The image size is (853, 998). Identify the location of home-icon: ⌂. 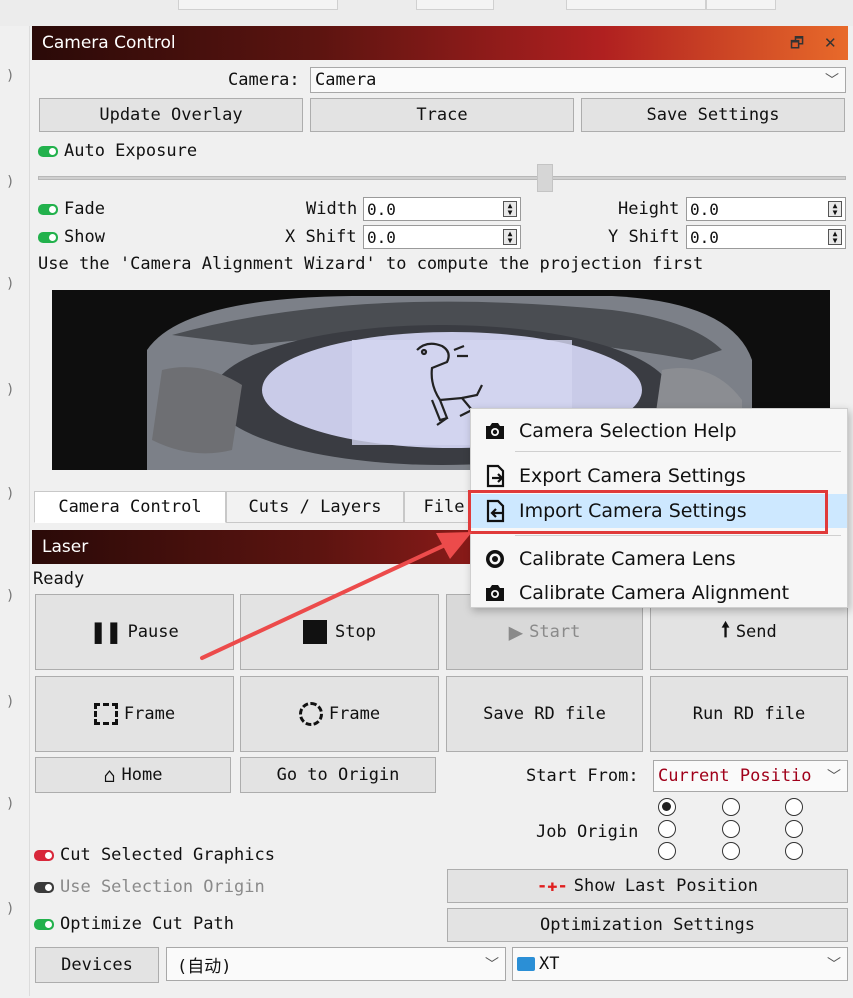
(109, 775).